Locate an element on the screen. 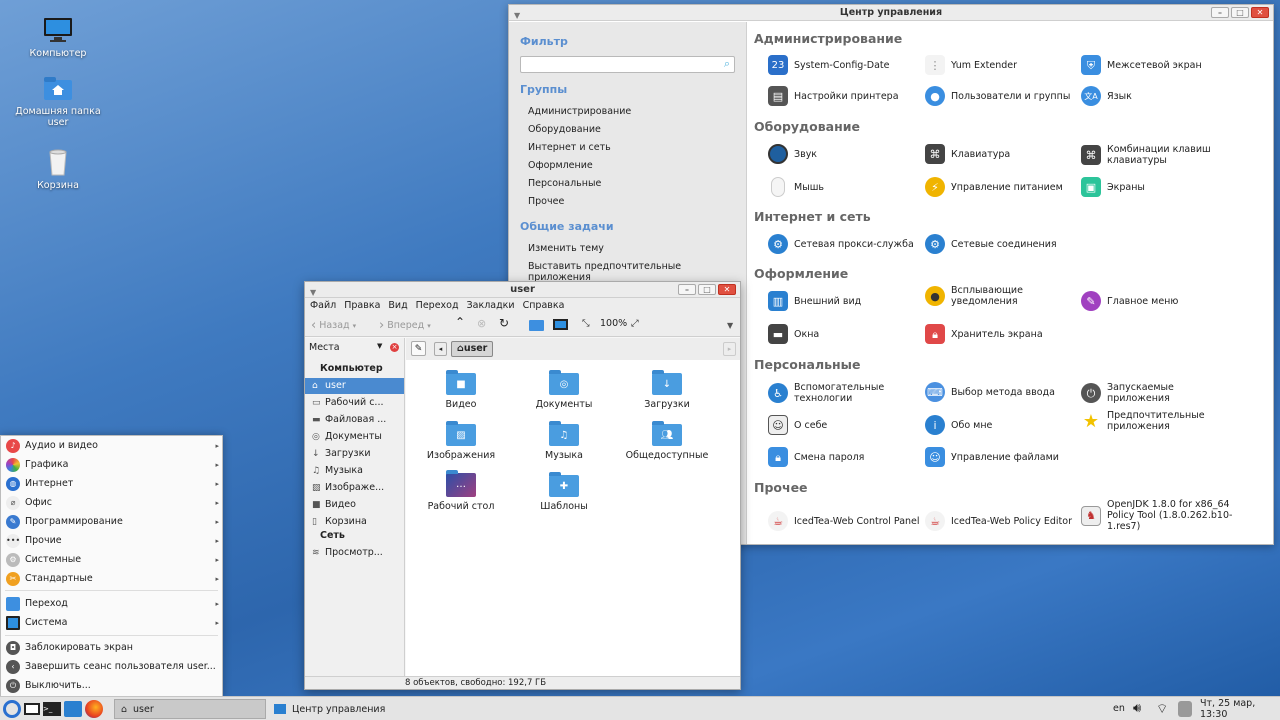 The height and width of the screenshot is (720, 1280). menu-view: Вид is located at coordinates (397, 305).